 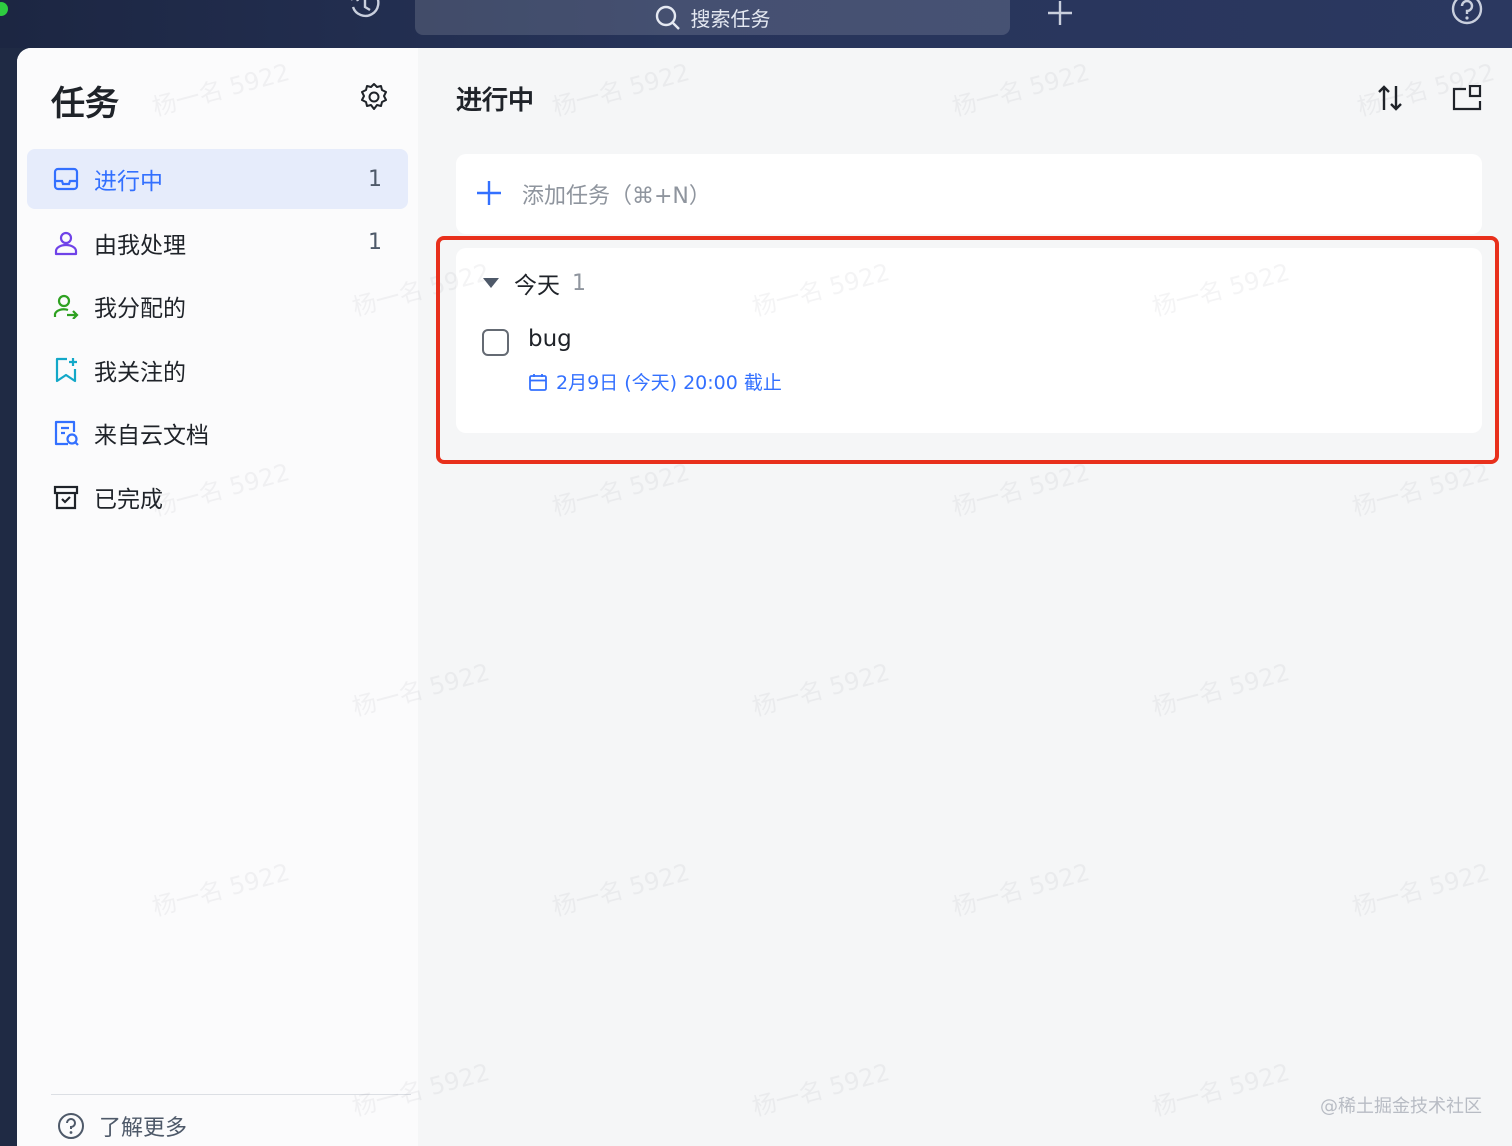 What do you see at coordinates (616, 196) in the screenshot?
I see `add-task-placeholder: 添加任务（⌘+N）` at bounding box center [616, 196].